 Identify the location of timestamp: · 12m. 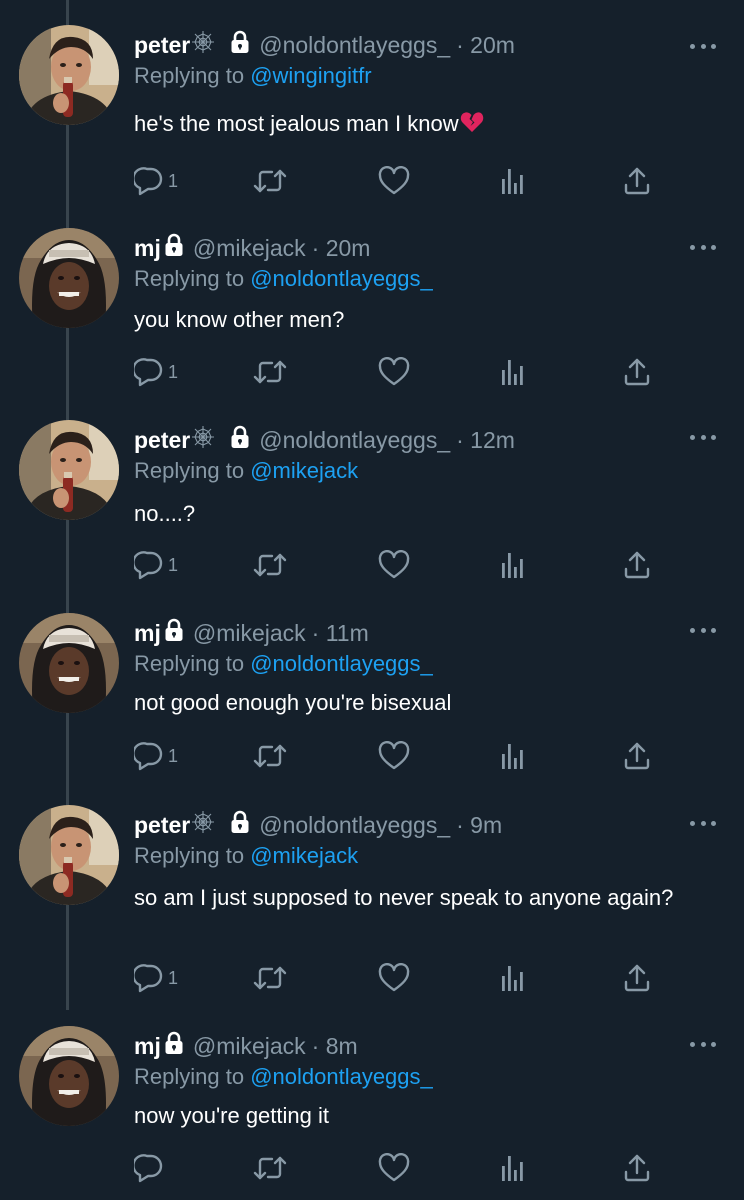
(485, 440).